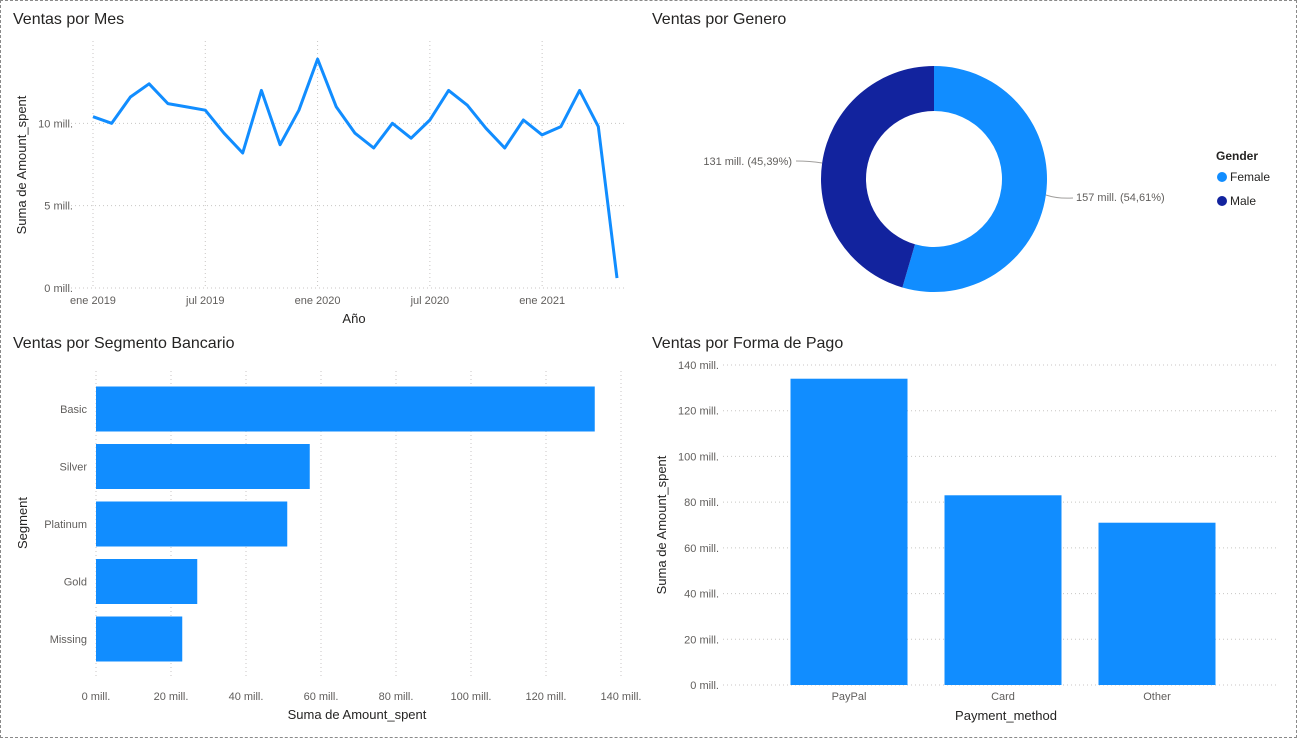 The image size is (1297, 739). I want to click on segment-chart-x-tick: 120 mill., so click(546, 697).